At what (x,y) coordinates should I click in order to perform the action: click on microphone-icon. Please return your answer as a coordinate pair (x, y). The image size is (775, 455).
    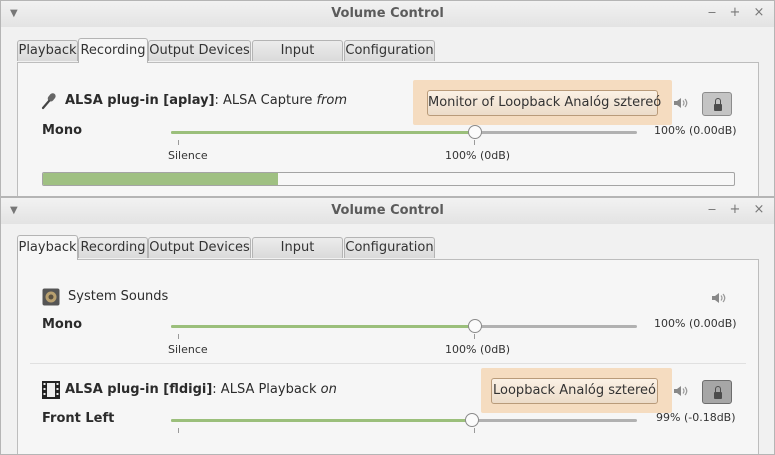
    Looking at the image, I should click on (48, 101).